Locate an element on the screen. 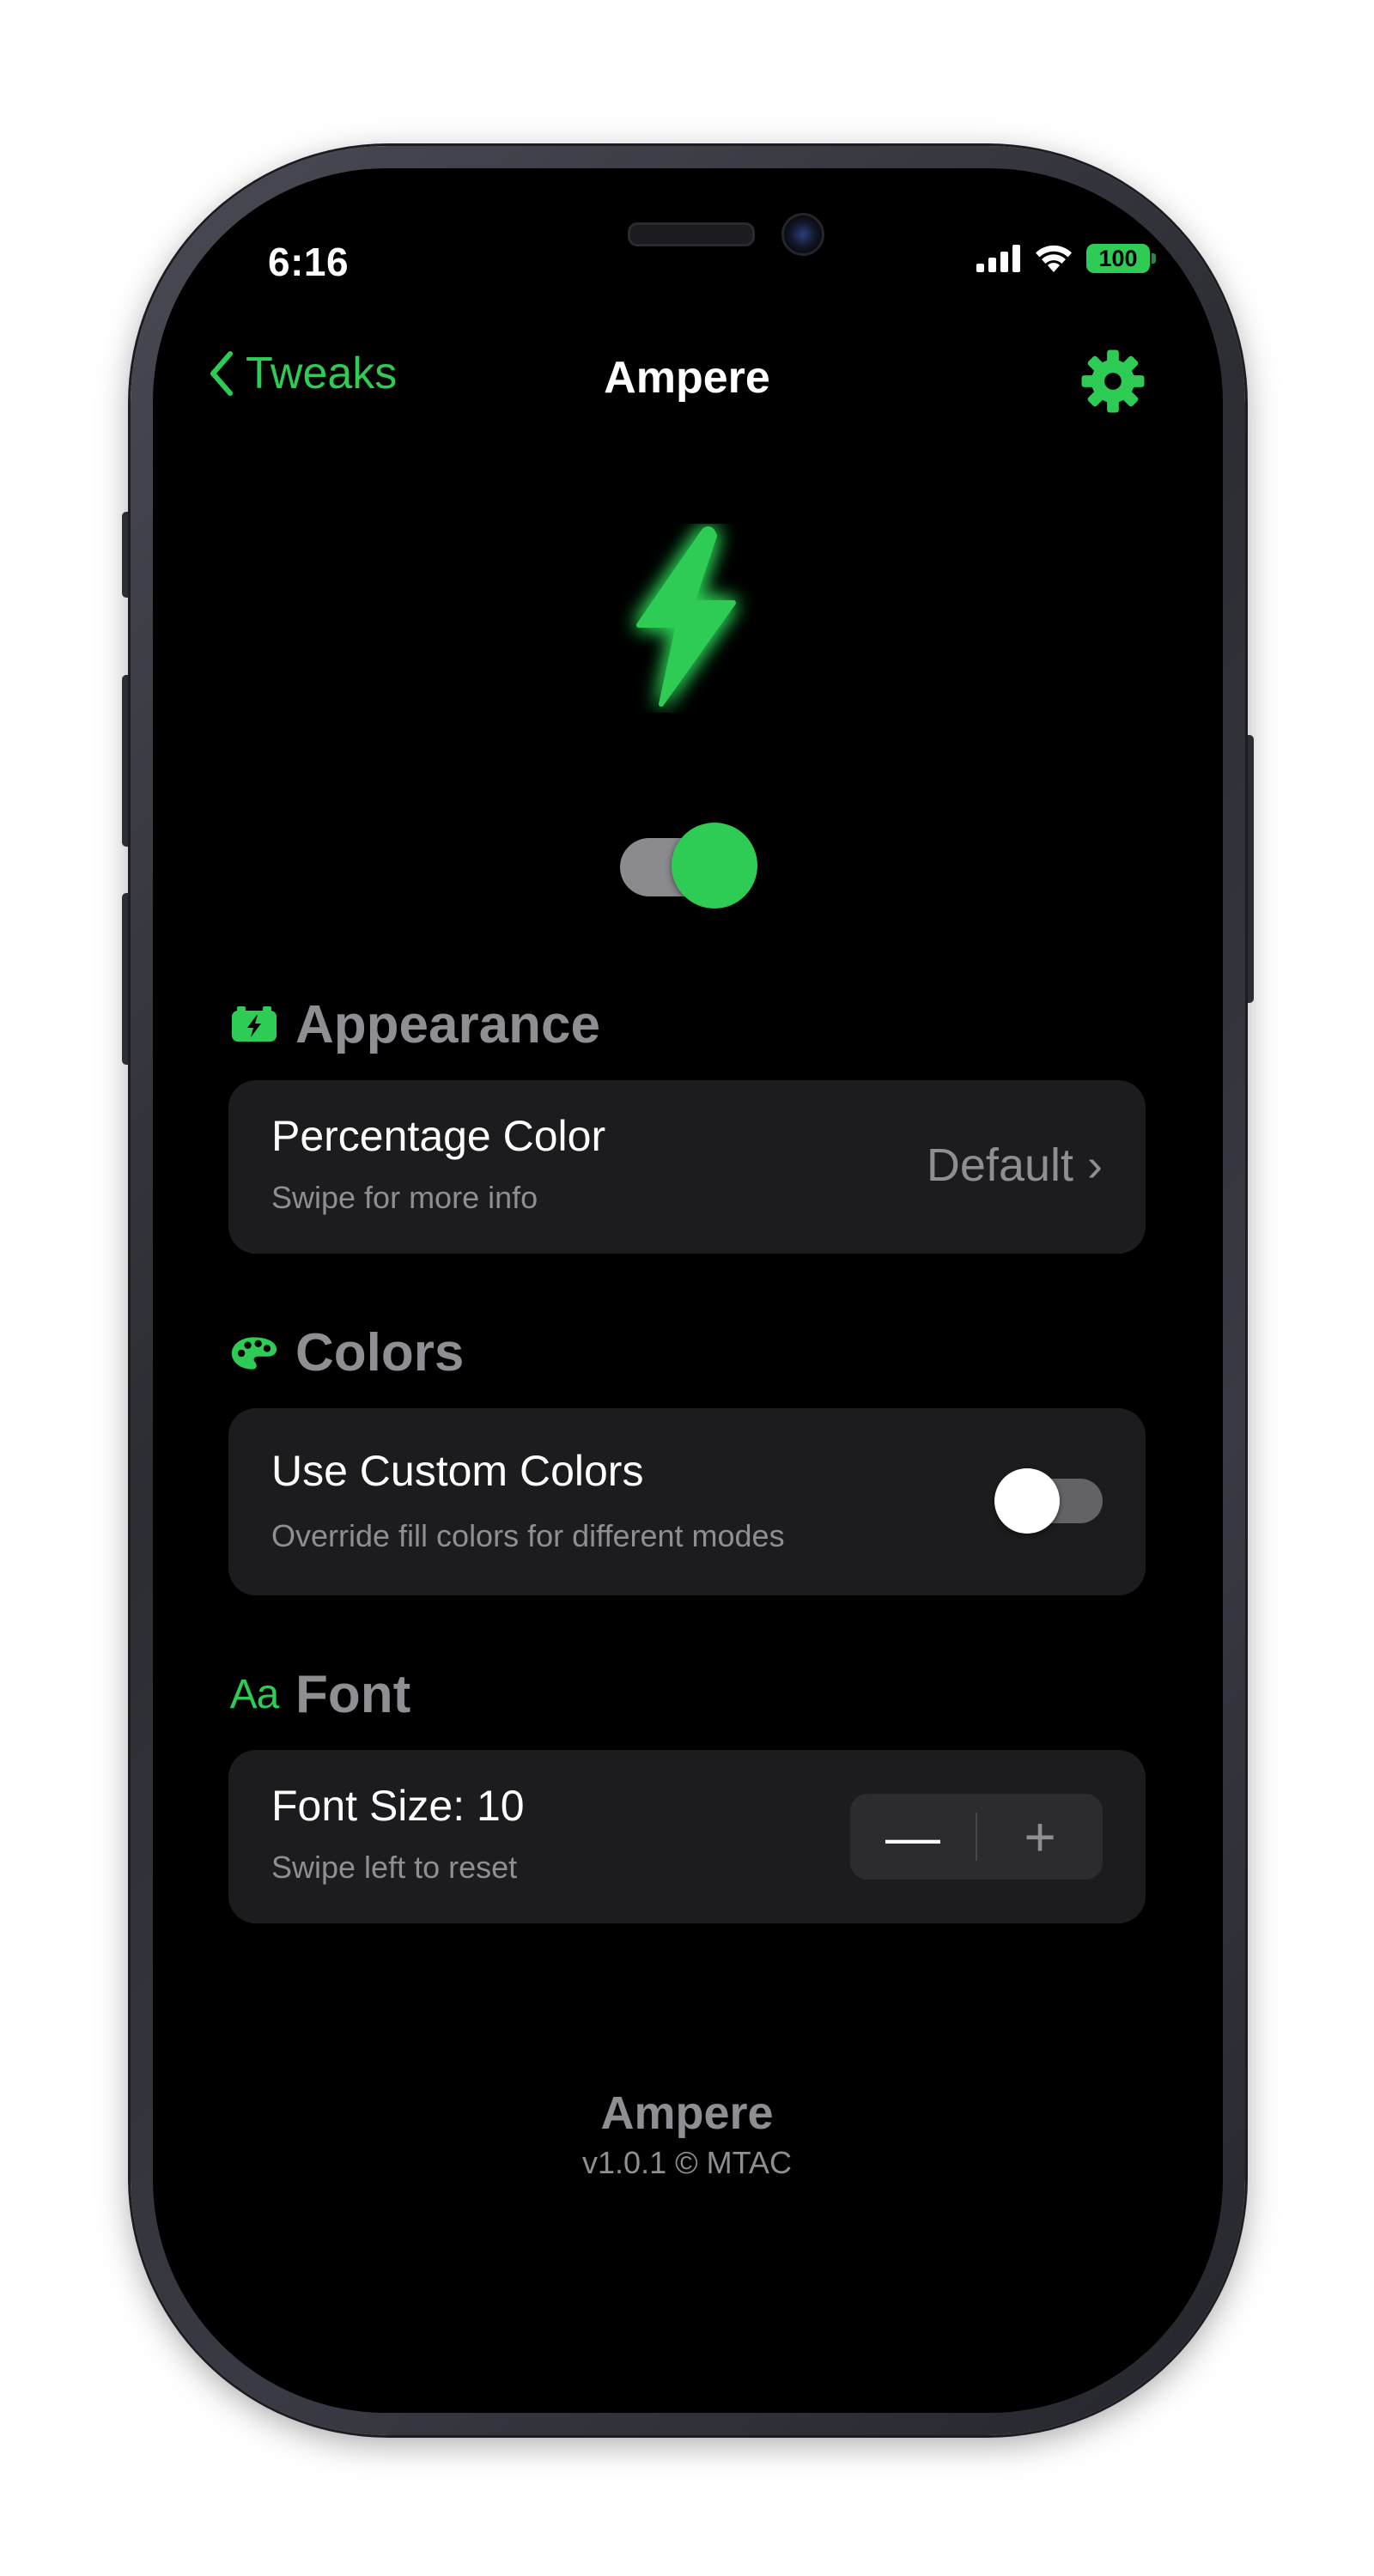 This screenshot has height=2576, width=1374. footer-version: v1.0.1 © MTAC is located at coordinates (687, 2163).